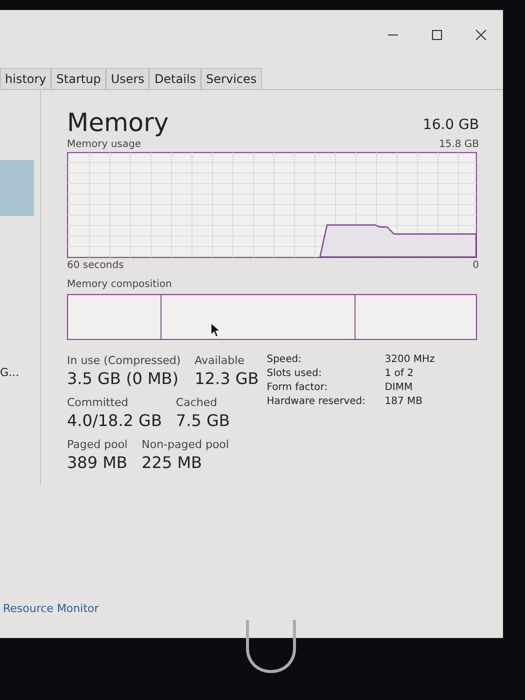  I want to click on composition-label: Memory composition, so click(120, 284).